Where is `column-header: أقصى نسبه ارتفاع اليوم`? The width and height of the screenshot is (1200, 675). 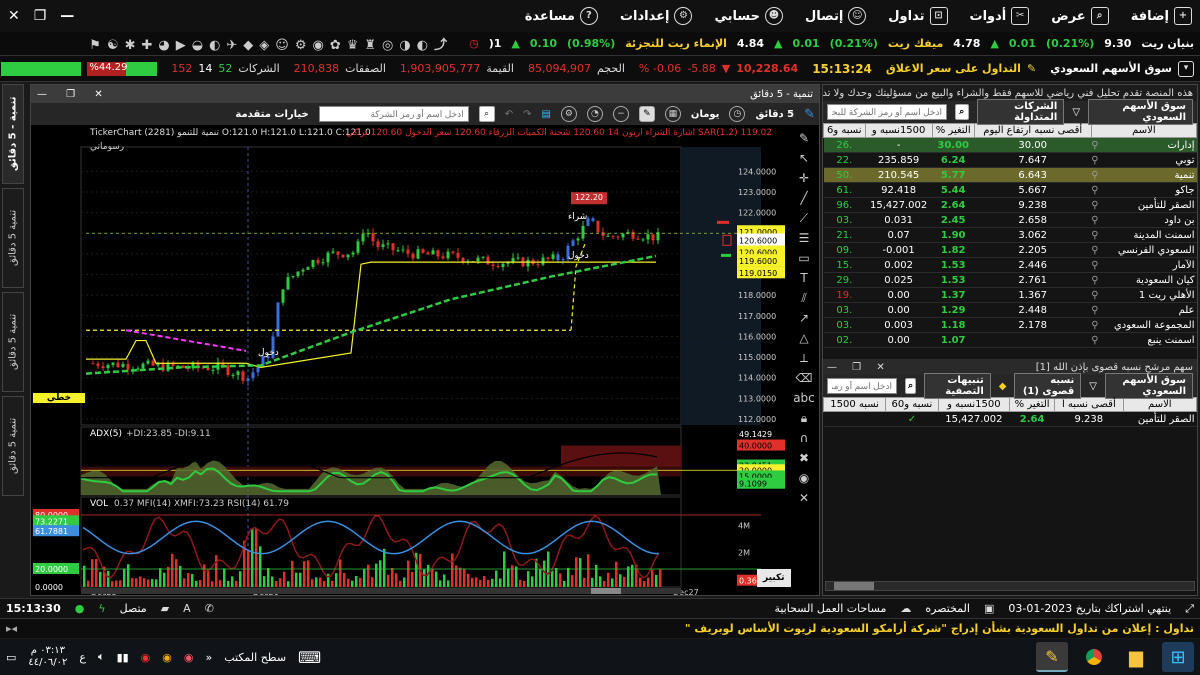
column-header: أقصى نسبه ارتفاع اليوم is located at coordinates (1032, 130).